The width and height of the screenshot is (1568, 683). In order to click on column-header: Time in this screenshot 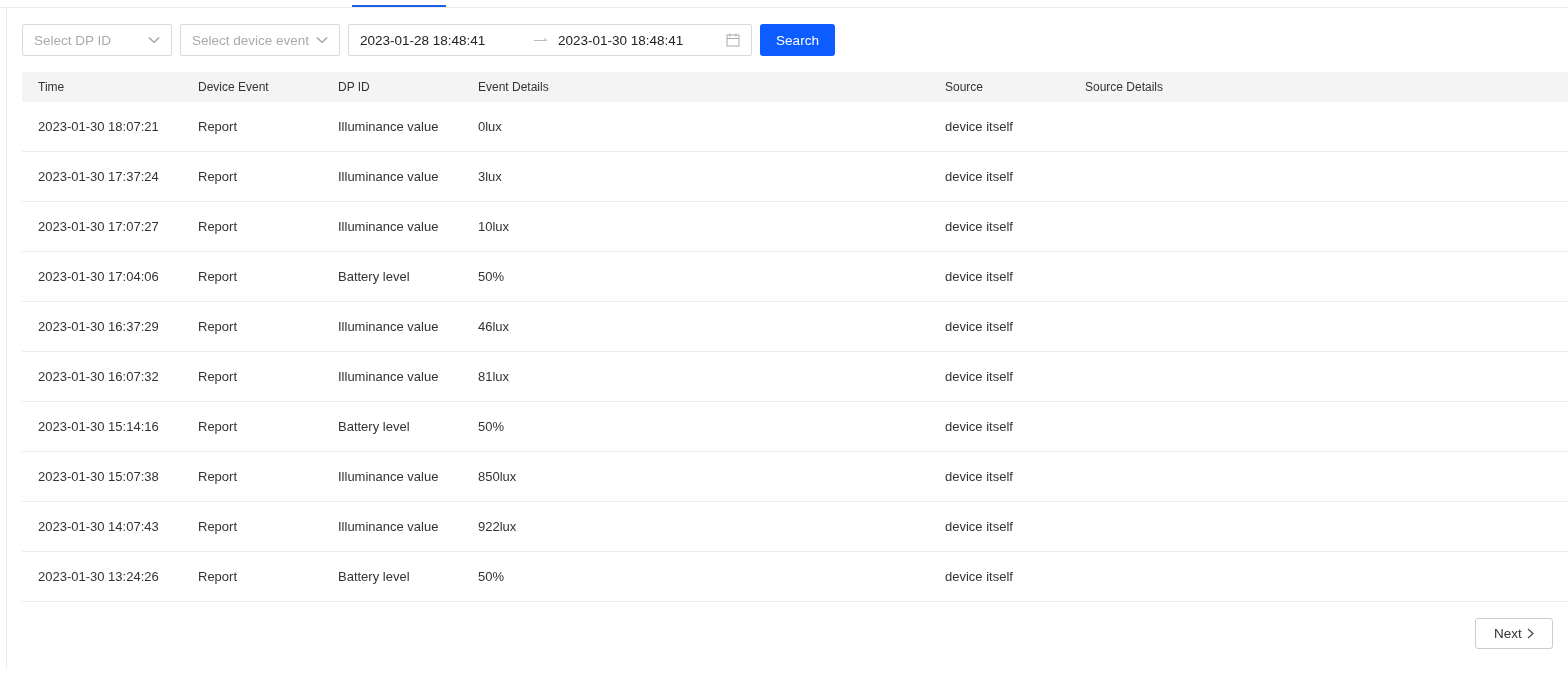, I will do `click(51, 87)`.